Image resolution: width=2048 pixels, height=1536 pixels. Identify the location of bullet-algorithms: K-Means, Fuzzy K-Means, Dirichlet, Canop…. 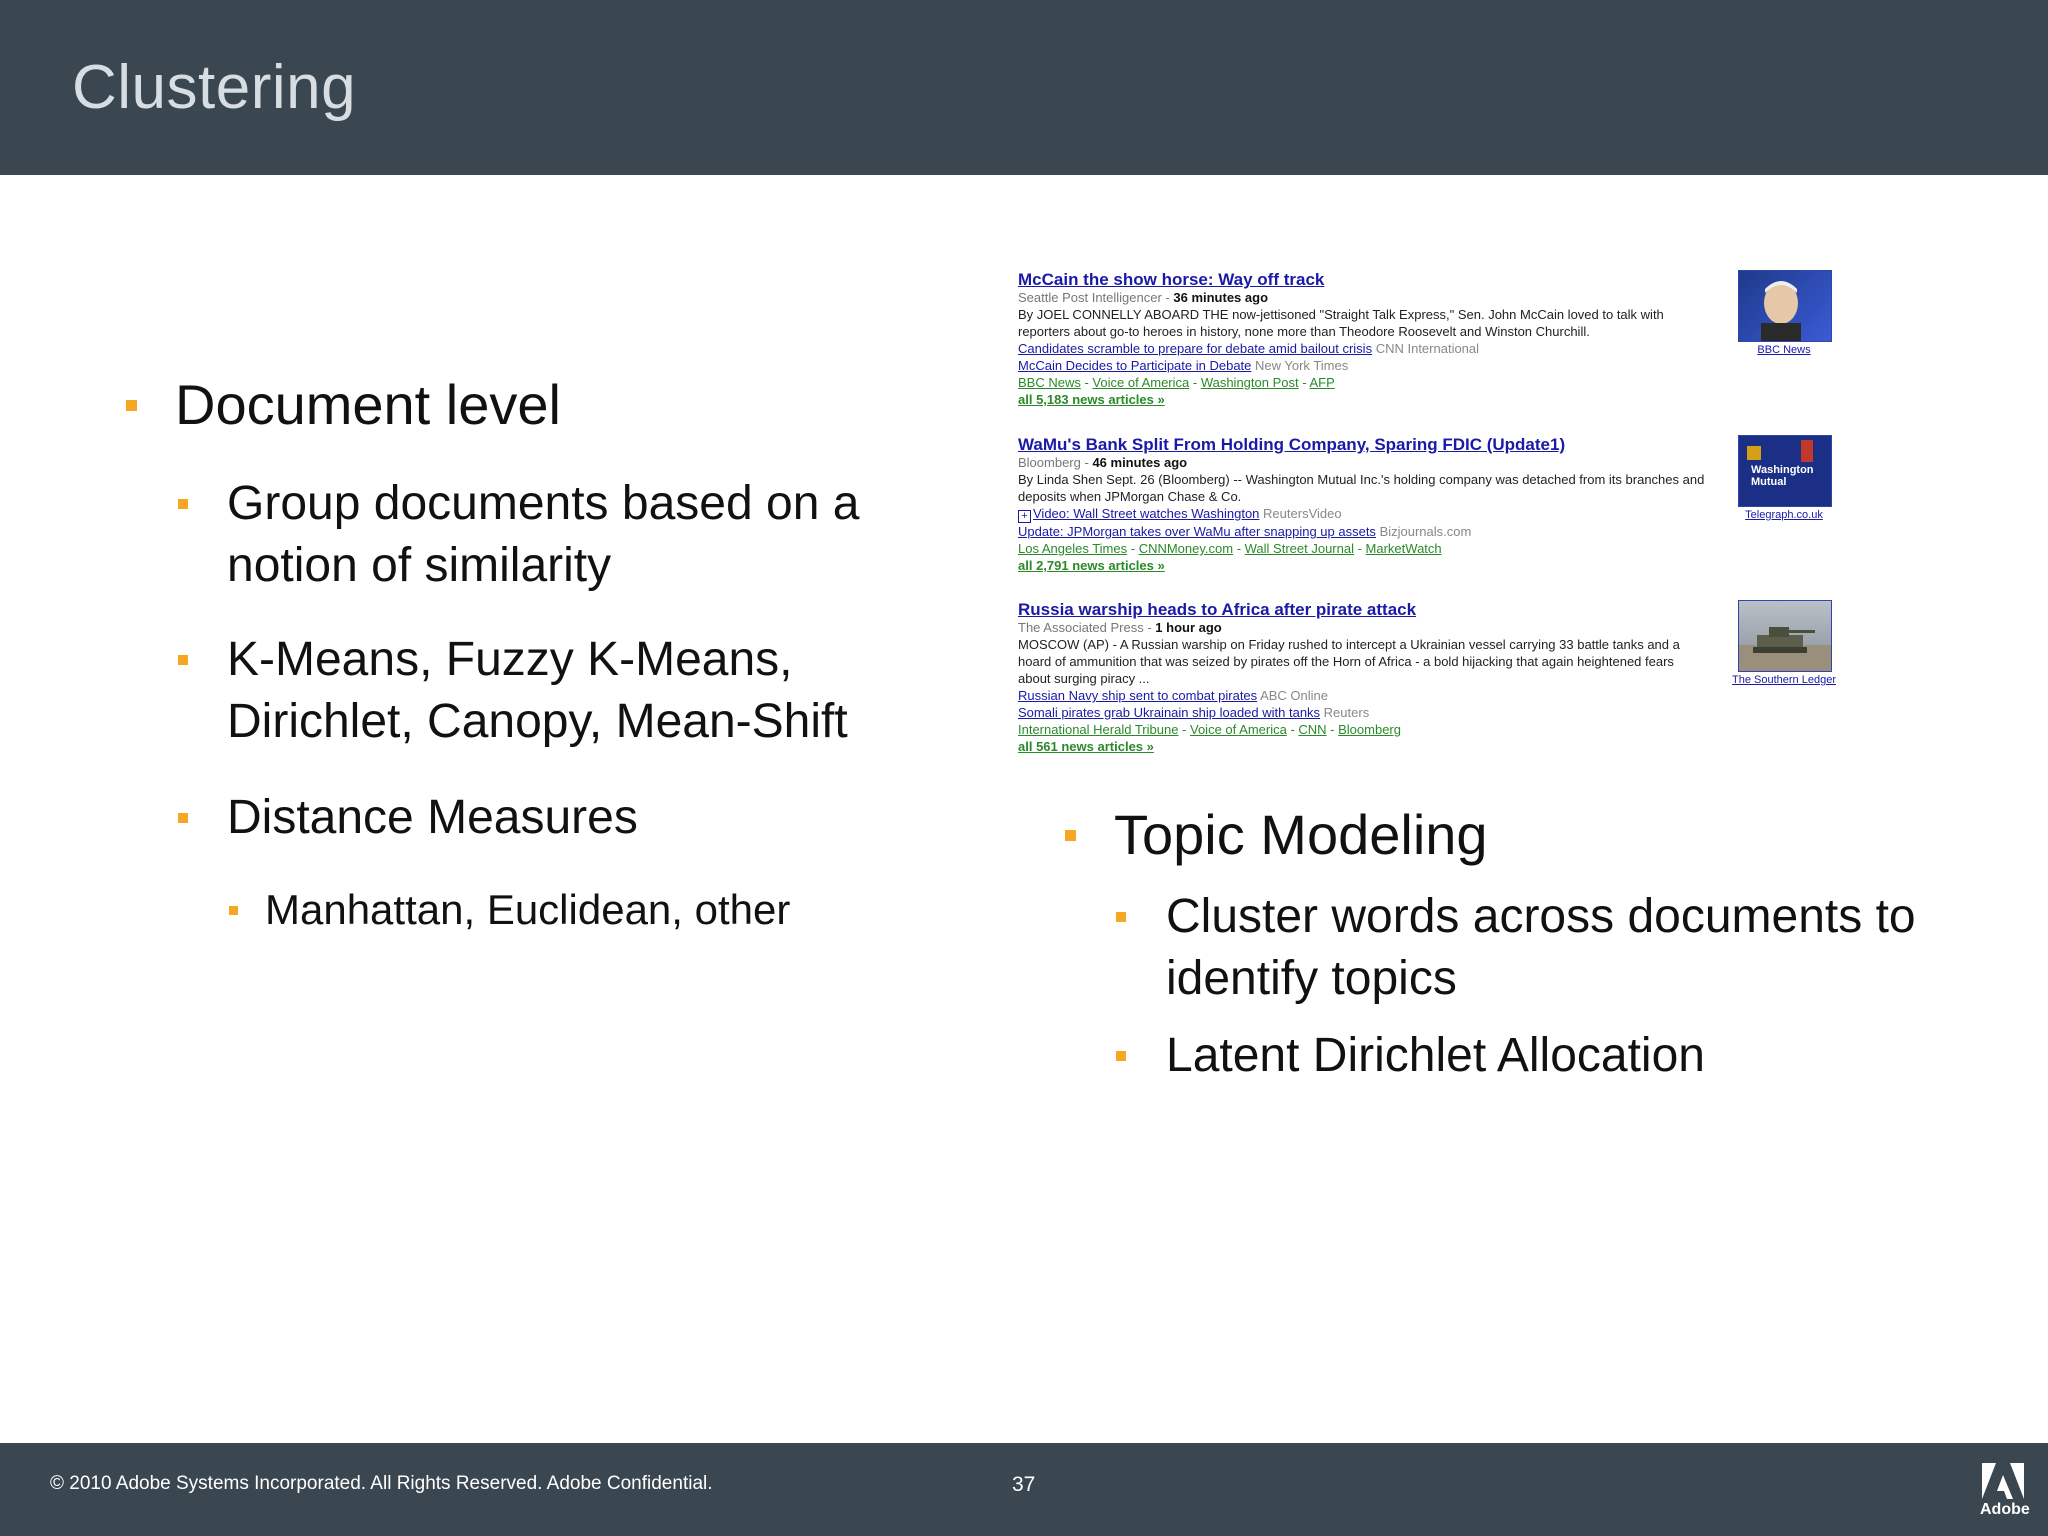
(558, 691).